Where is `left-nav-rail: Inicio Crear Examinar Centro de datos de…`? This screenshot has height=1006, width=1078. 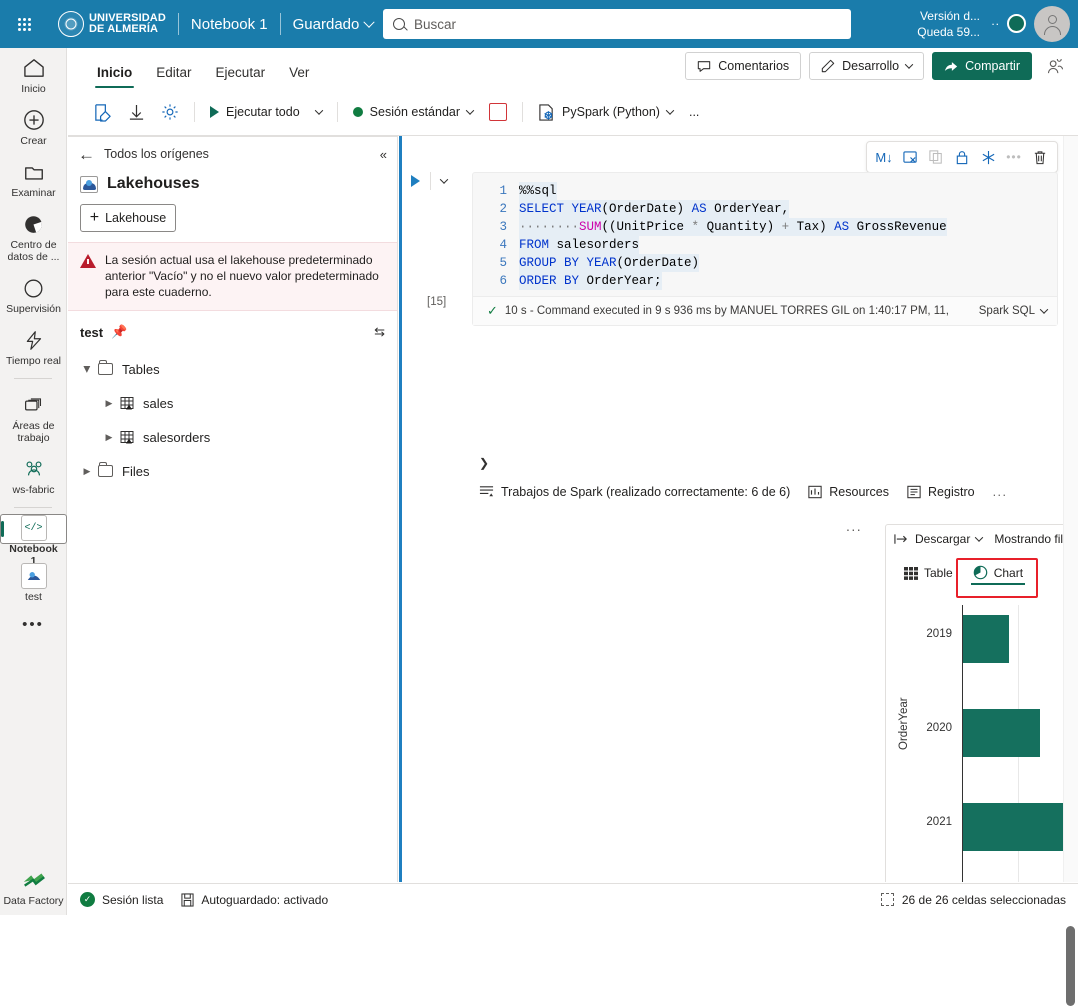 left-nav-rail: Inicio Crear Examinar Centro de datos de… is located at coordinates (33, 481).